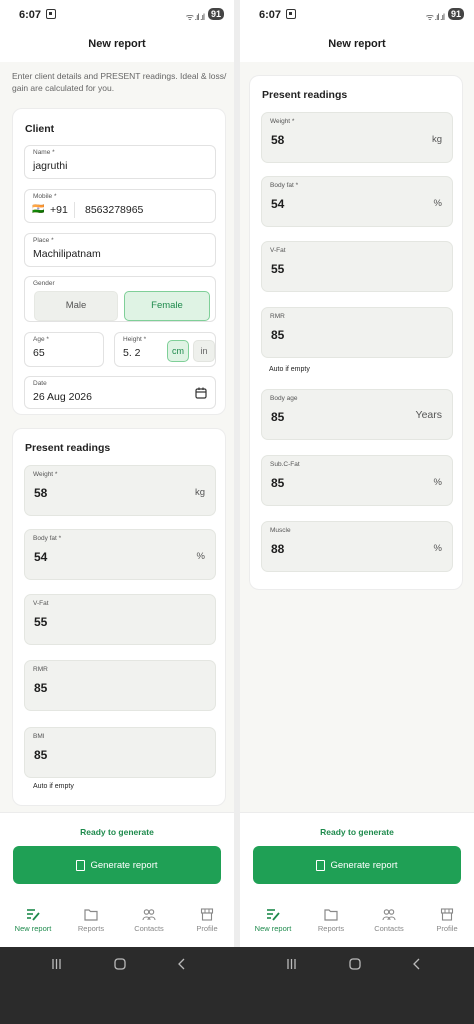  I want to click on place-field: Place * Machilipatnam, so click(120, 250).